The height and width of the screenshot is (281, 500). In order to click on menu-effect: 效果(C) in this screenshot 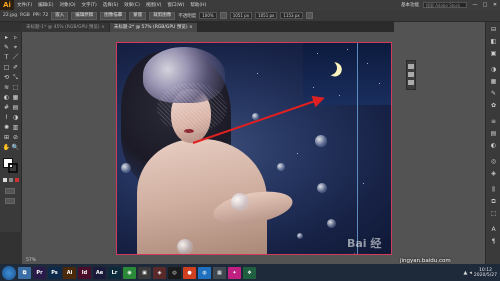, I will do `click(132, 5)`.